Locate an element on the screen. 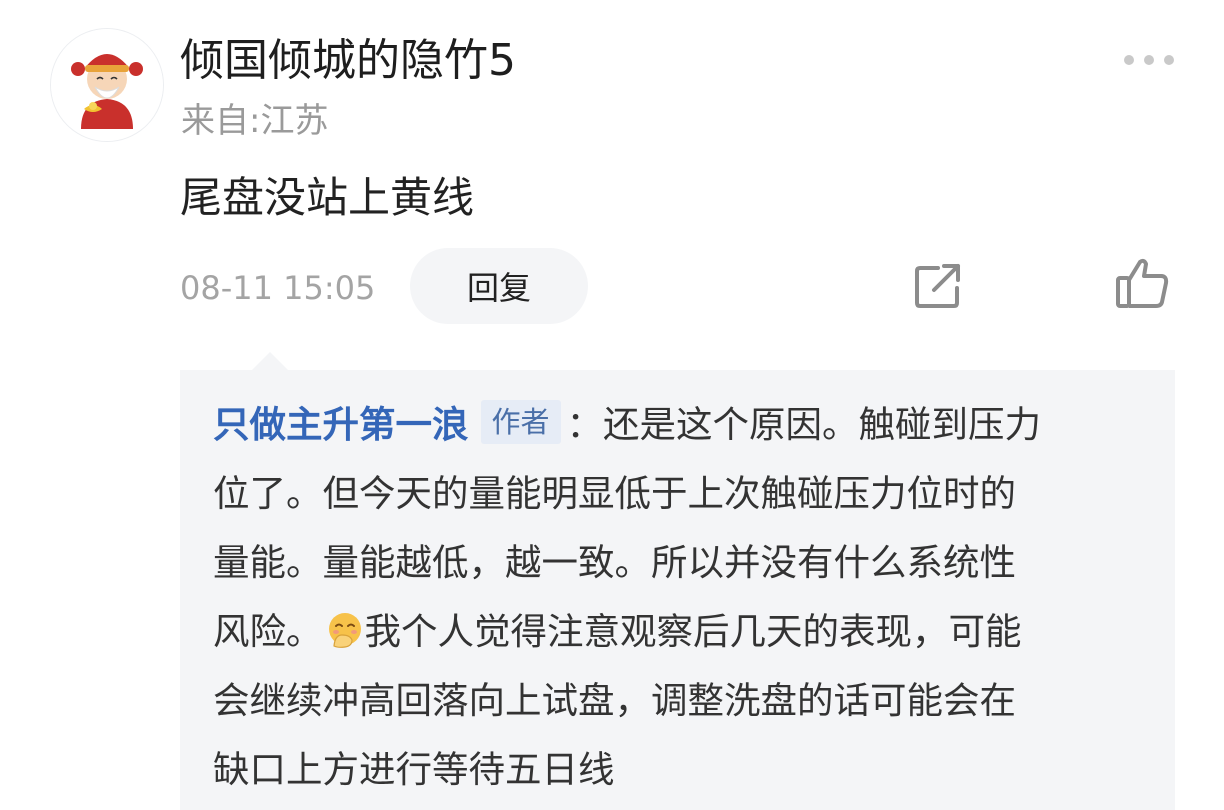  reply-line: 风险。 我个人觉得注意观察后几天的表现，可能 is located at coordinates (680, 631).